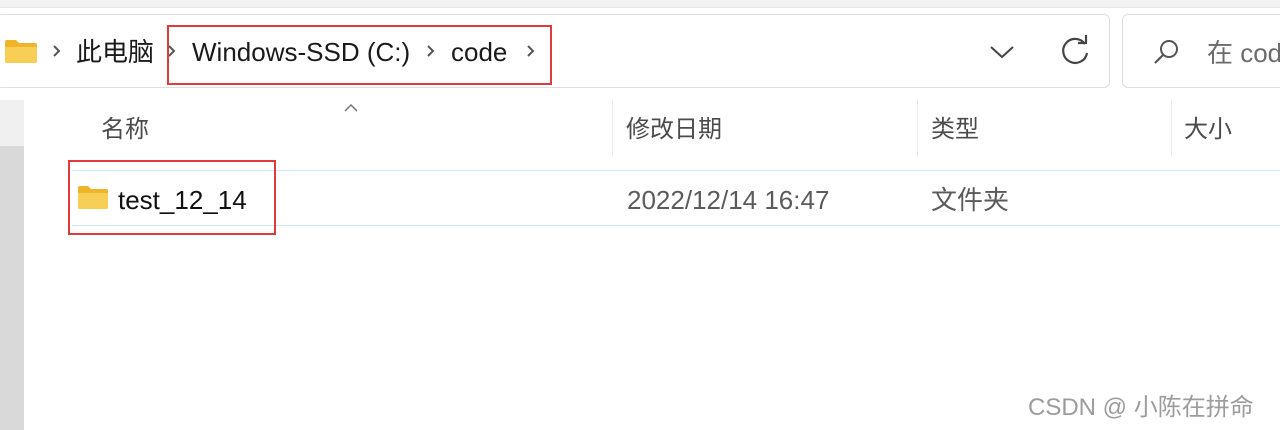 This screenshot has height=430, width=1280. Describe the element at coordinates (301, 52) in the screenshot. I see `breadcrumb-drive-c: Windows-SSD (C:)` at that location.